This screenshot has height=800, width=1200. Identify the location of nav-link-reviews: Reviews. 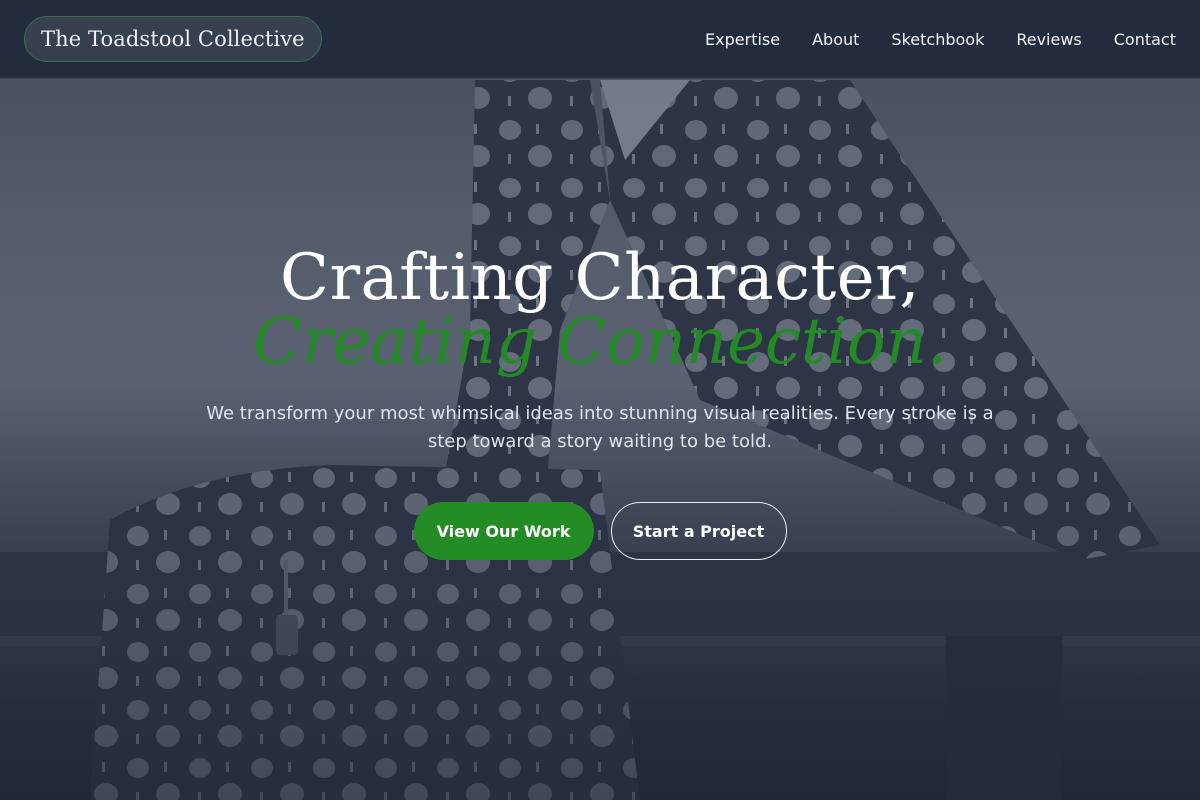
(1048, 39).